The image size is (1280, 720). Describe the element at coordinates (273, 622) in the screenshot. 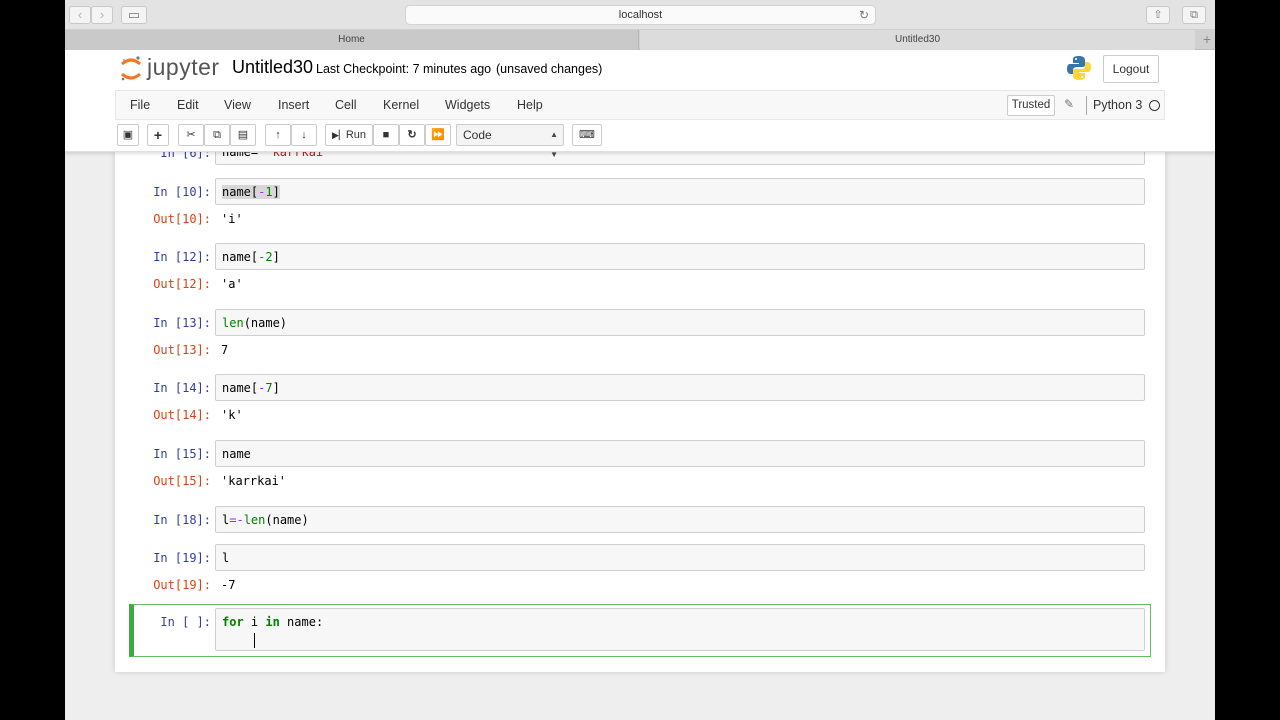

I see `cell-code: for i in name:` at that location.